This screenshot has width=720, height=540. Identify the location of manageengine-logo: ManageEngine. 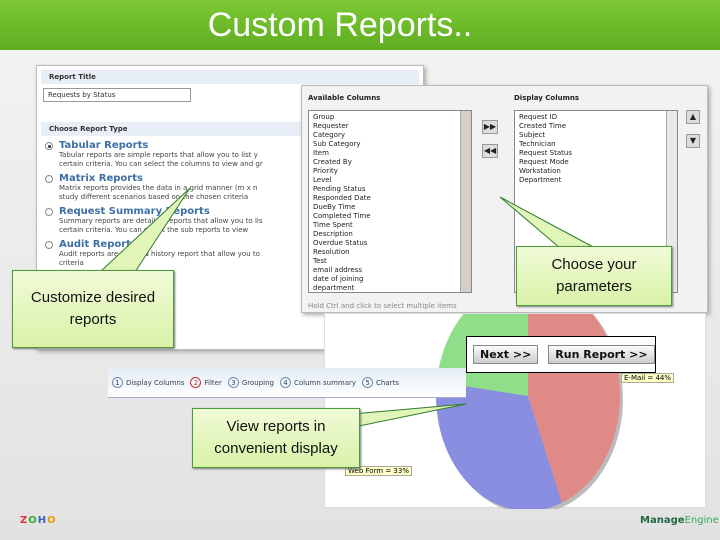
(679, 520).